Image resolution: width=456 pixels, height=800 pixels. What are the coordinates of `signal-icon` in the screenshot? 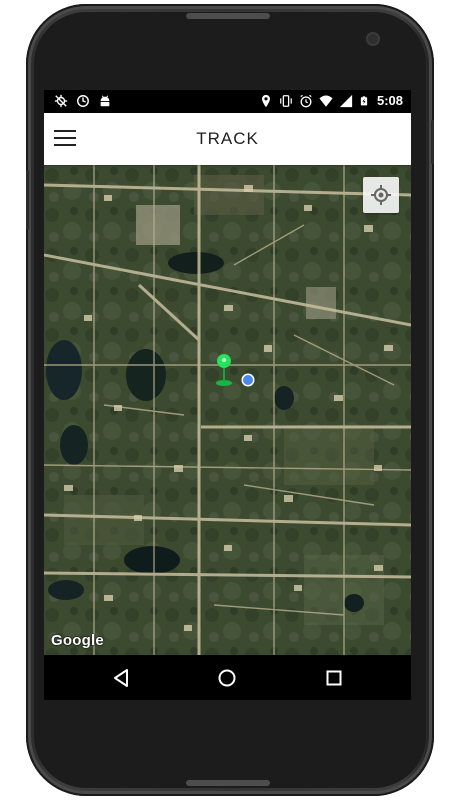 It's located at (346, 100).